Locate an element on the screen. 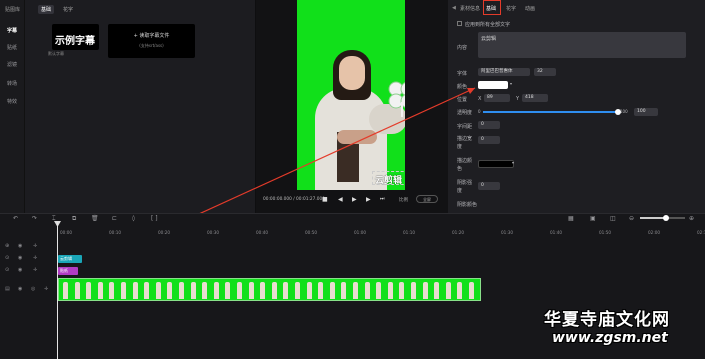 This screenshot has height=359, width=705. ruler-tick: 00:00 is located at coordinates (66, 232).